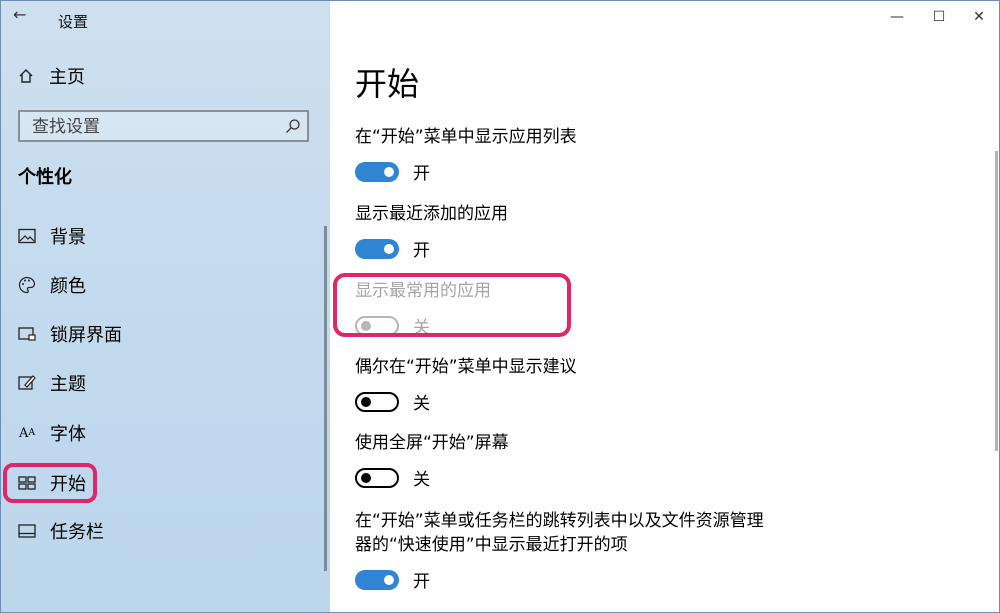 The height and width of the screenshot is (613, 1000). Describe the element at coordinates (387, 84) in the screenshot. I see `page-title: 开始` at that location.